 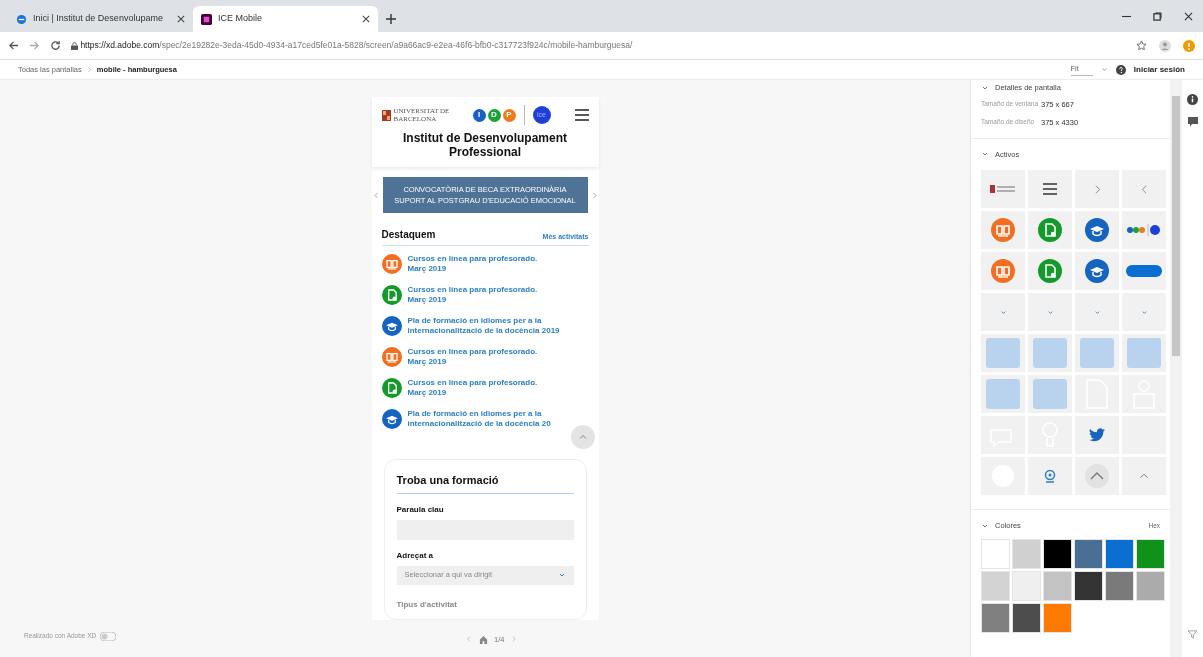 I want to click on reload-icon, so click(x=55, y=45).